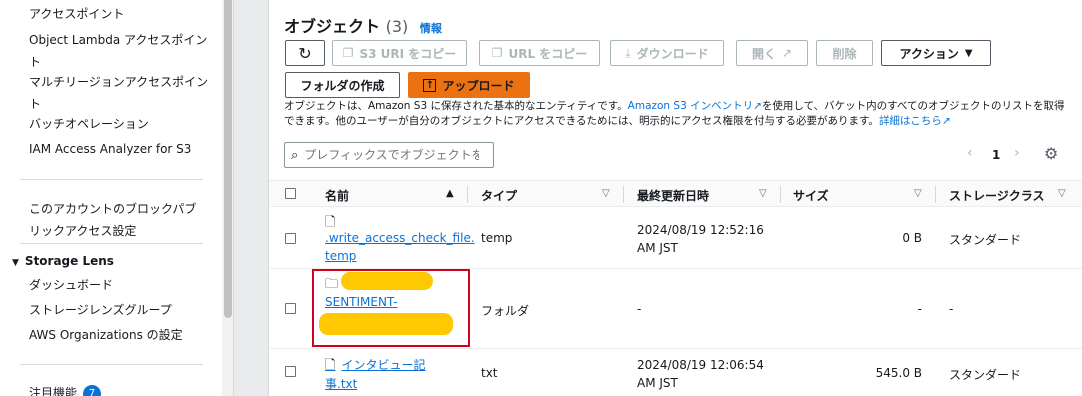 This screenshot has height=396, width=1082. What do you see at coordinates (375, 384) in the screenshot?
I see `object-name-line: 事.txt` at bounding box center [375, 384].